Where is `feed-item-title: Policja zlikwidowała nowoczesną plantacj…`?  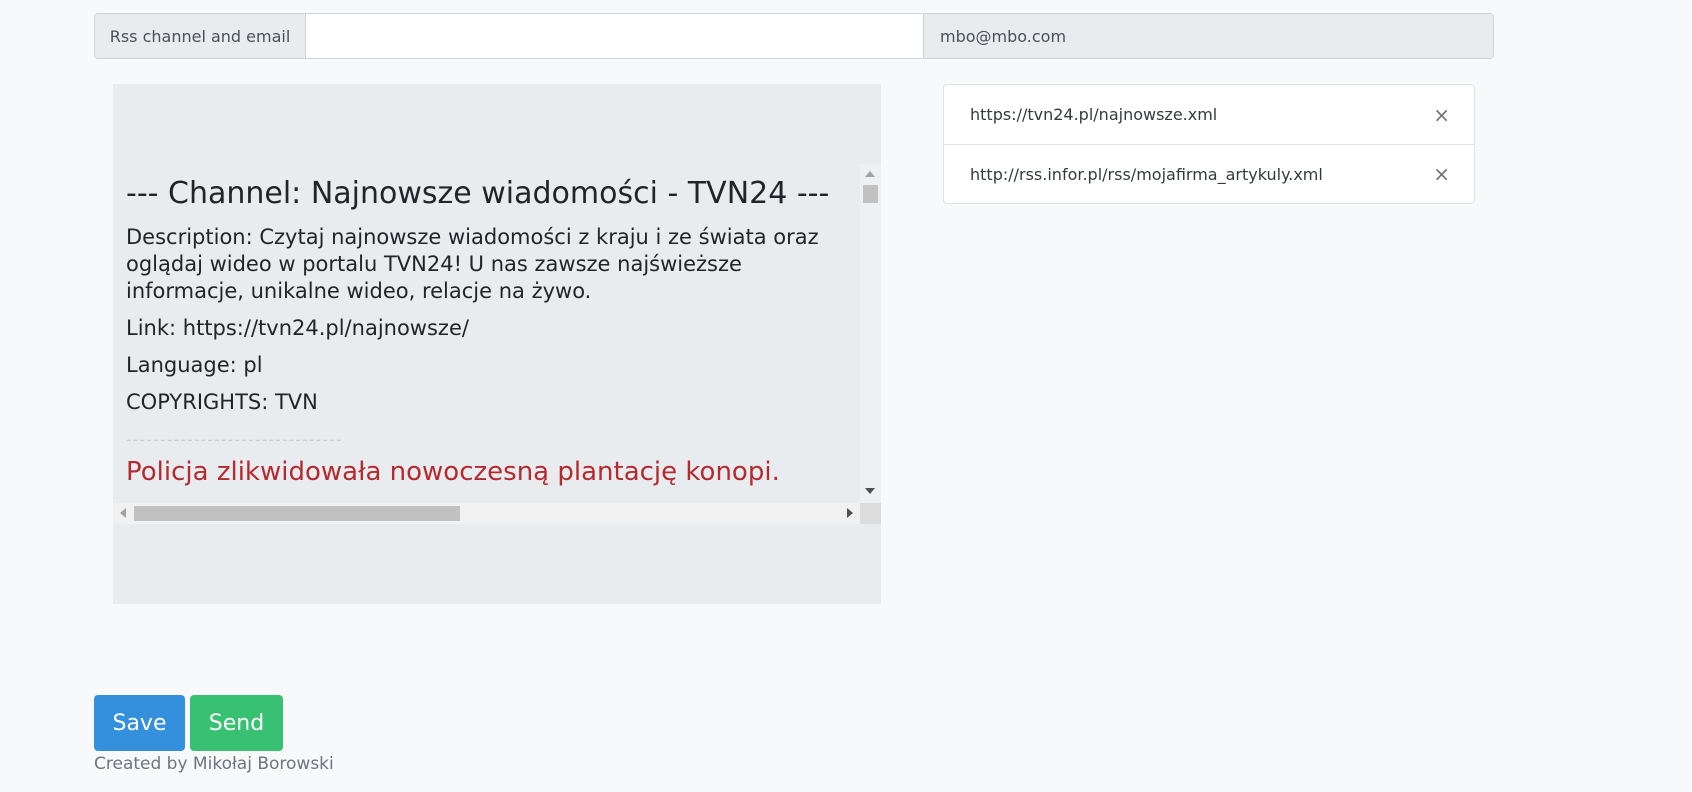
feed-item-title: Policja zlikwidowała nowoczesną plantacj… is located at coordinates (453, 472).